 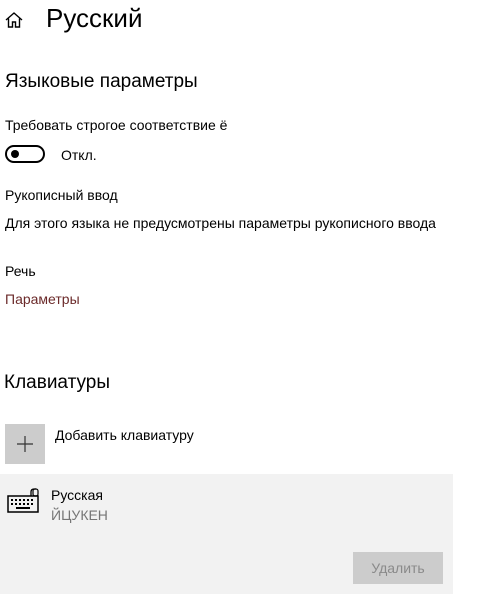 What do you see at coordinates (25, 154) in the screenshot?
I see `strict-yo-toggle` at bounding box center [25, 154].